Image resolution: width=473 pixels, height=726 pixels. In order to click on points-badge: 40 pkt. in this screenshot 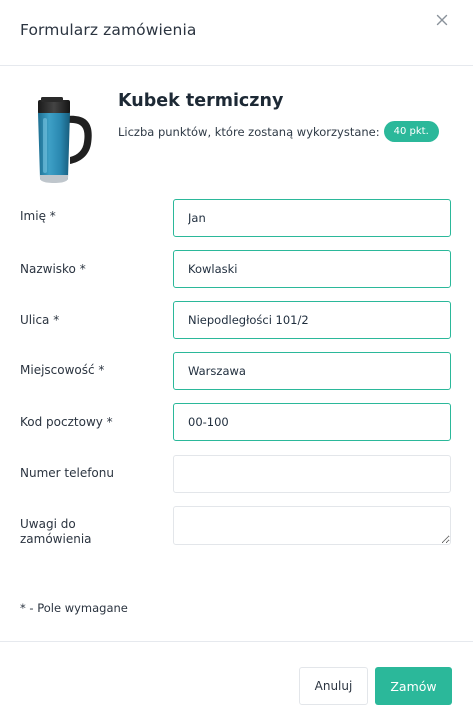, I will do `click(411, 131)`.